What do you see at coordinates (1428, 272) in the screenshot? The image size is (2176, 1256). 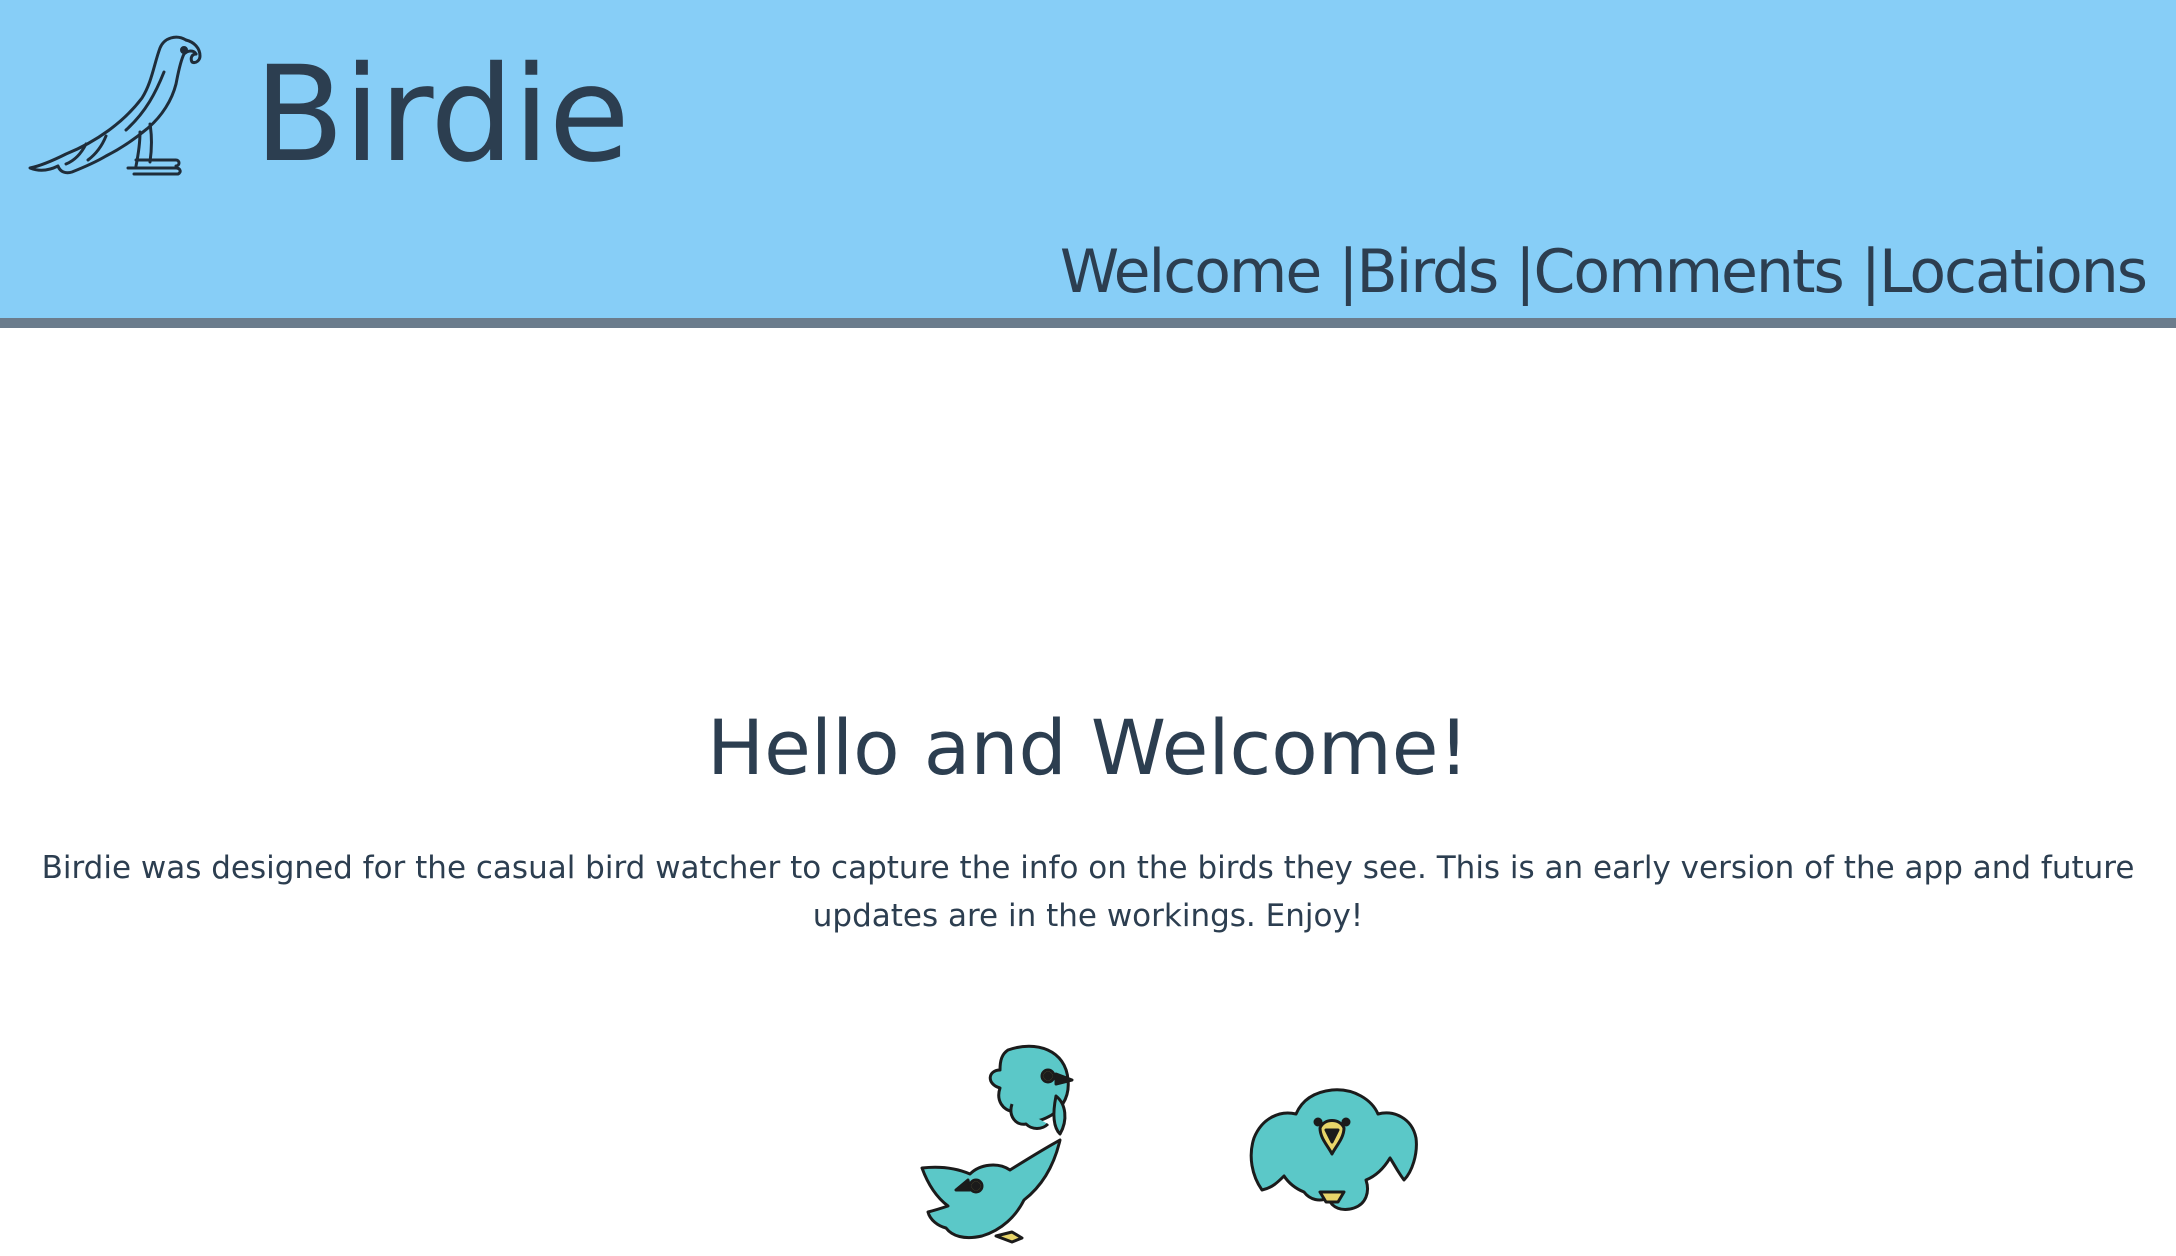 I see `nav-link-birds: Birds` at bounding box center [1428, 272].